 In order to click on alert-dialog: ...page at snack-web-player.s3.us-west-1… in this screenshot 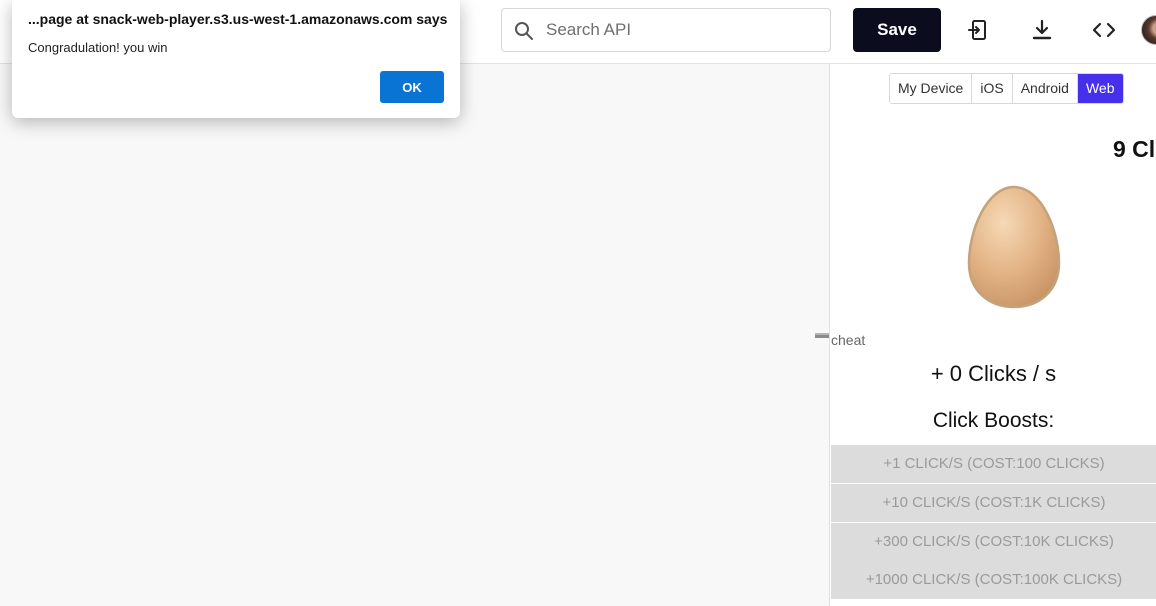, I will do `click(236, 59)`.